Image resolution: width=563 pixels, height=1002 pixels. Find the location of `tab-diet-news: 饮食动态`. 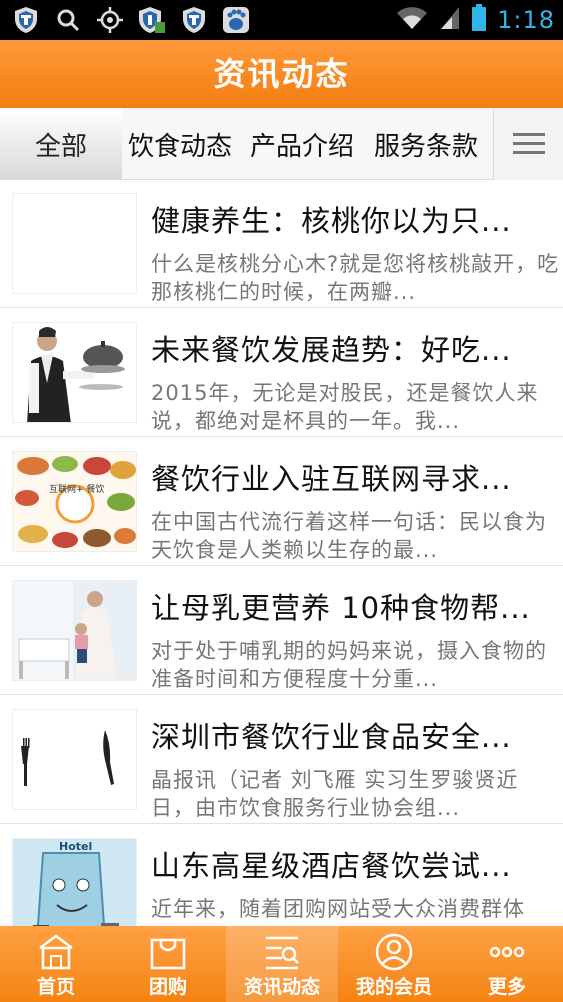

tab-diet-news: 饮食动态 is located at coordinates (180, 144).